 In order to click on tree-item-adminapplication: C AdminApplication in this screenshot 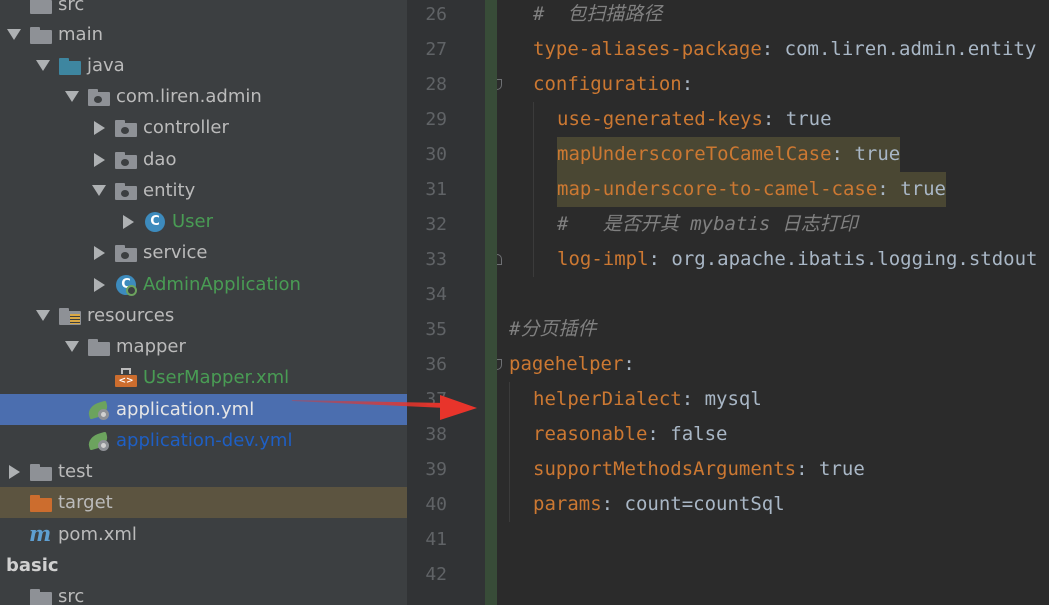, I will do `click(203, 284)`.